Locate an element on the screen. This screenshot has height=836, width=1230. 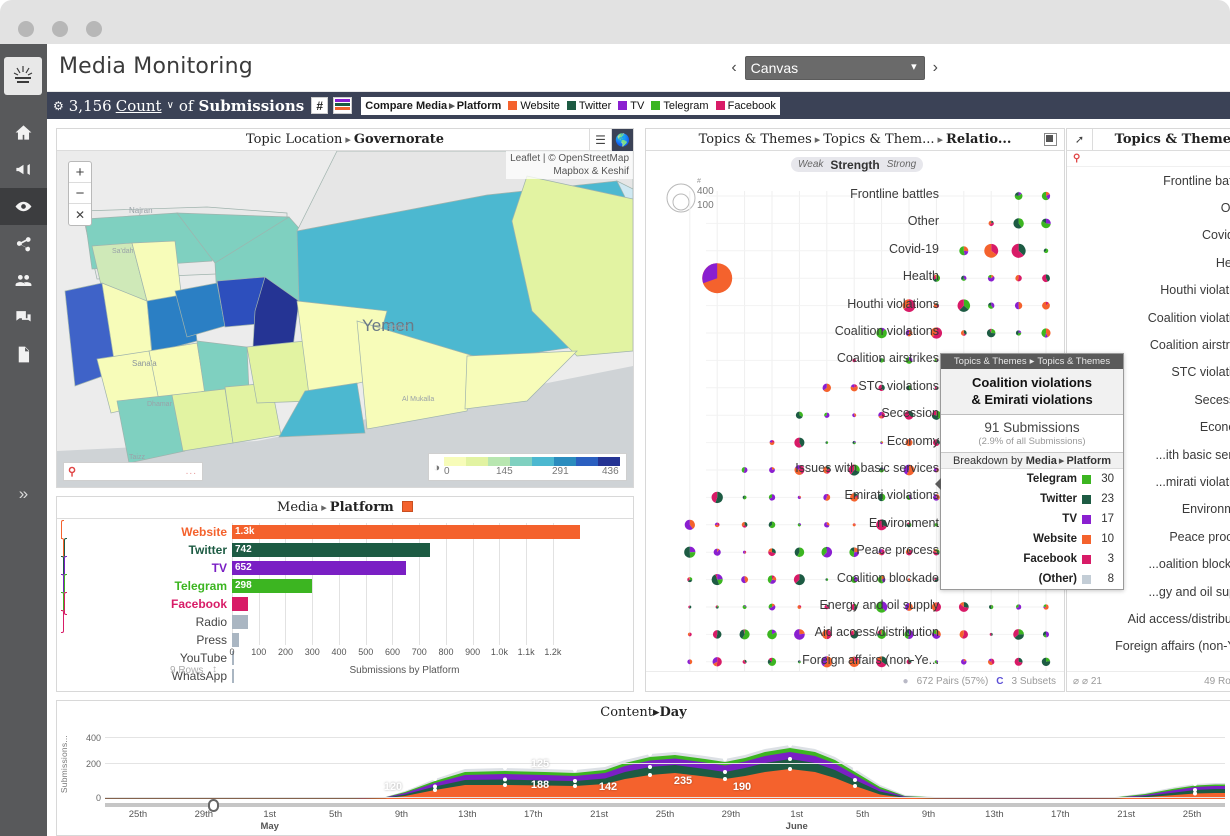
stack-mode-button is located at coordinates (343, 105).